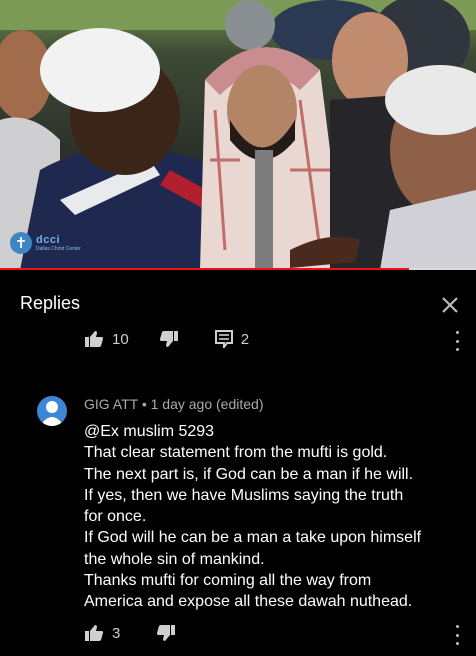 Image resolution: width=476 pixels, height=656 pixels. I want to click on comment-time: 1 day ago (edited), so click(207, 404).